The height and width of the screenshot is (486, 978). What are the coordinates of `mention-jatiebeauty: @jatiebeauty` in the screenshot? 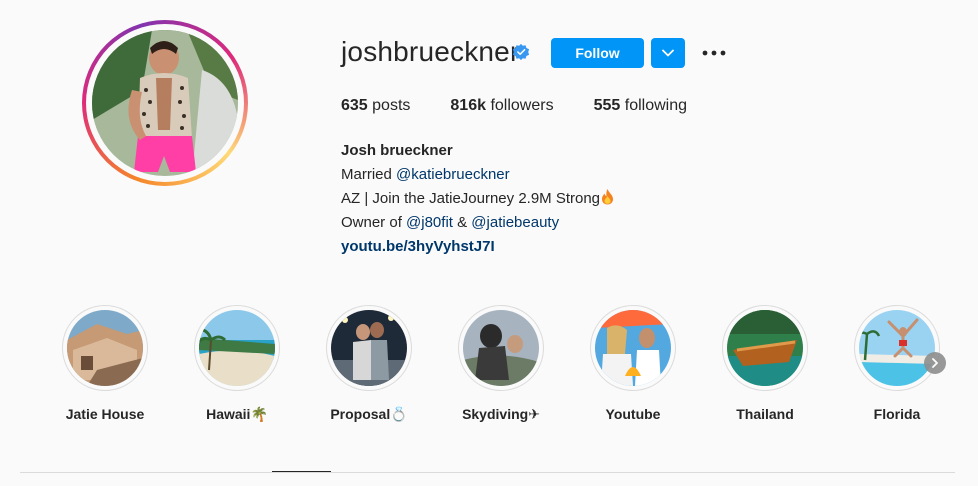 It's located at (515, 222).